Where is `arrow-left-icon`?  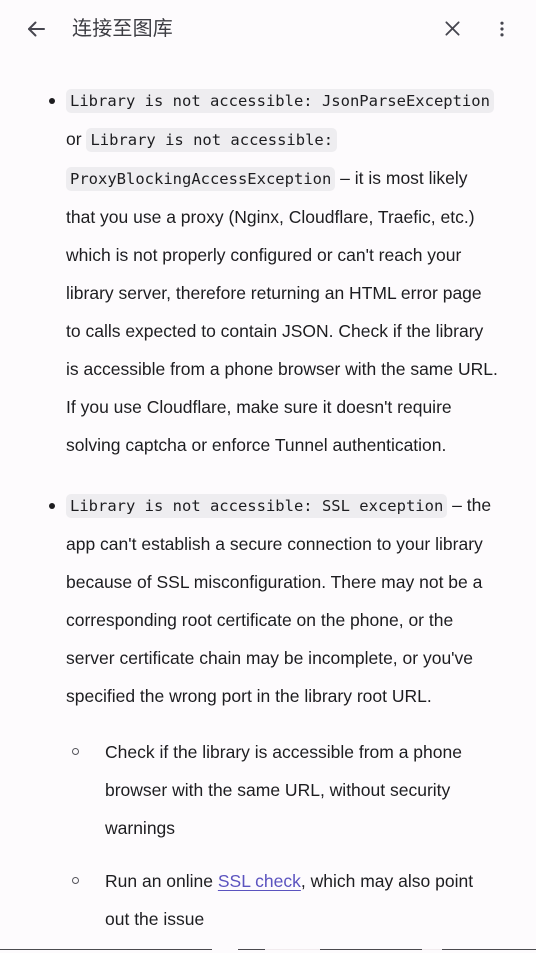
arrow-left-icon is located at coordinates (36, 29).